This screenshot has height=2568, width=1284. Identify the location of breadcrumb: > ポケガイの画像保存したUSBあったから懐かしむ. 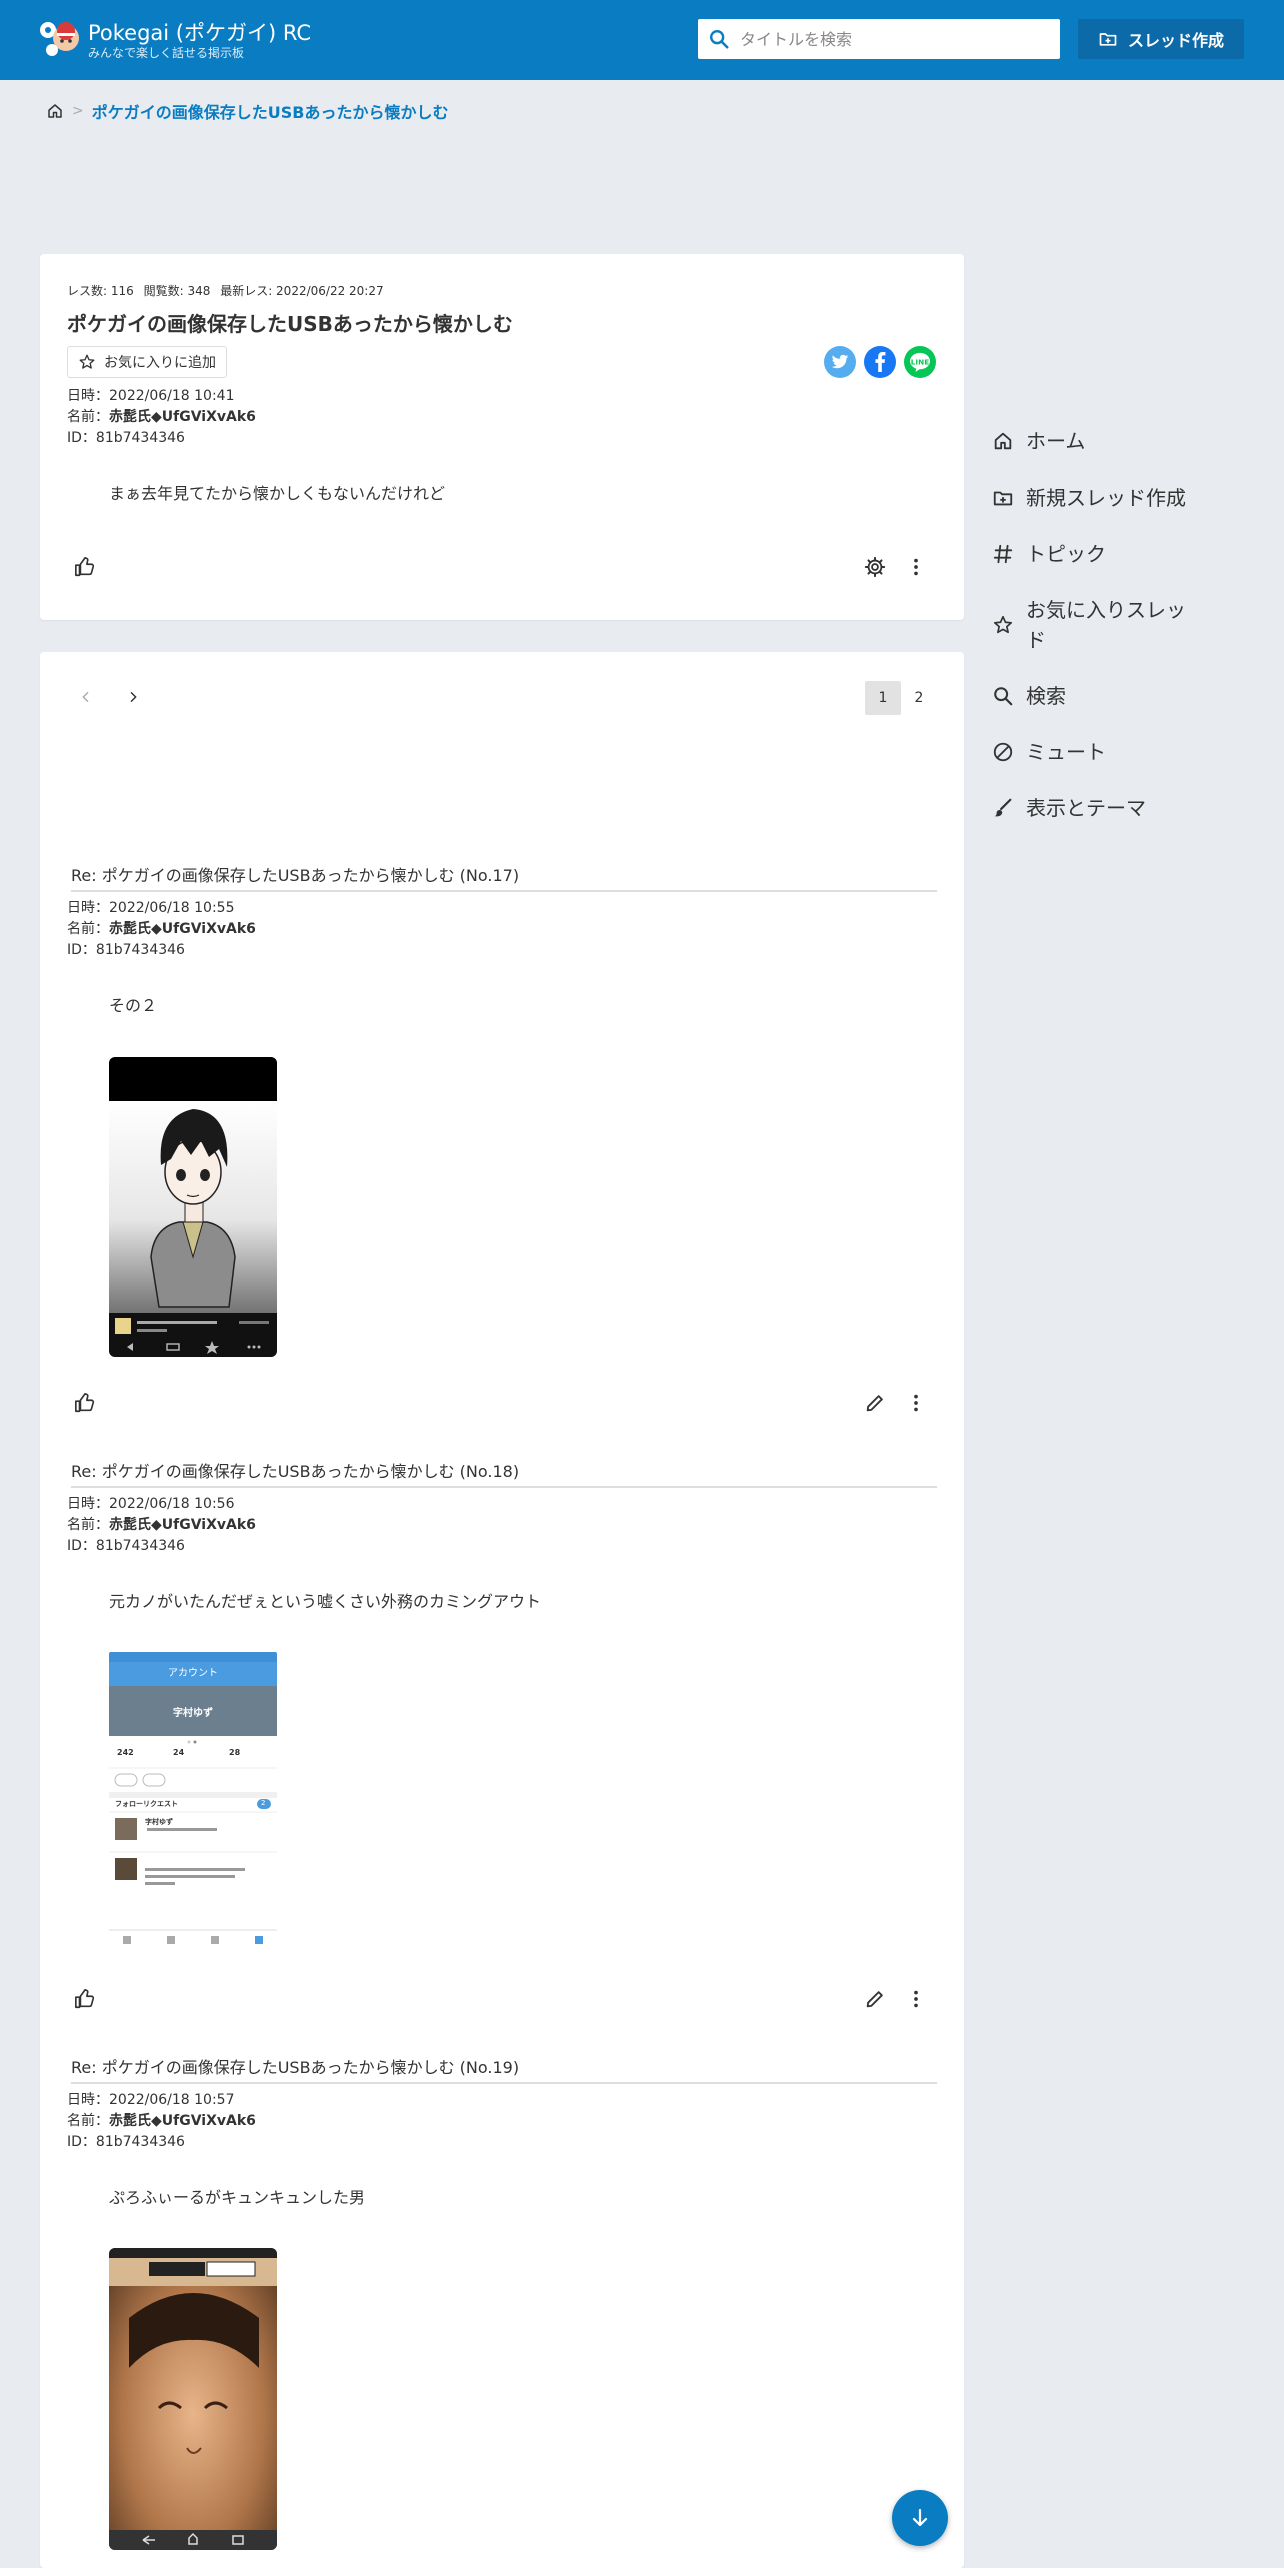
(247, 111).